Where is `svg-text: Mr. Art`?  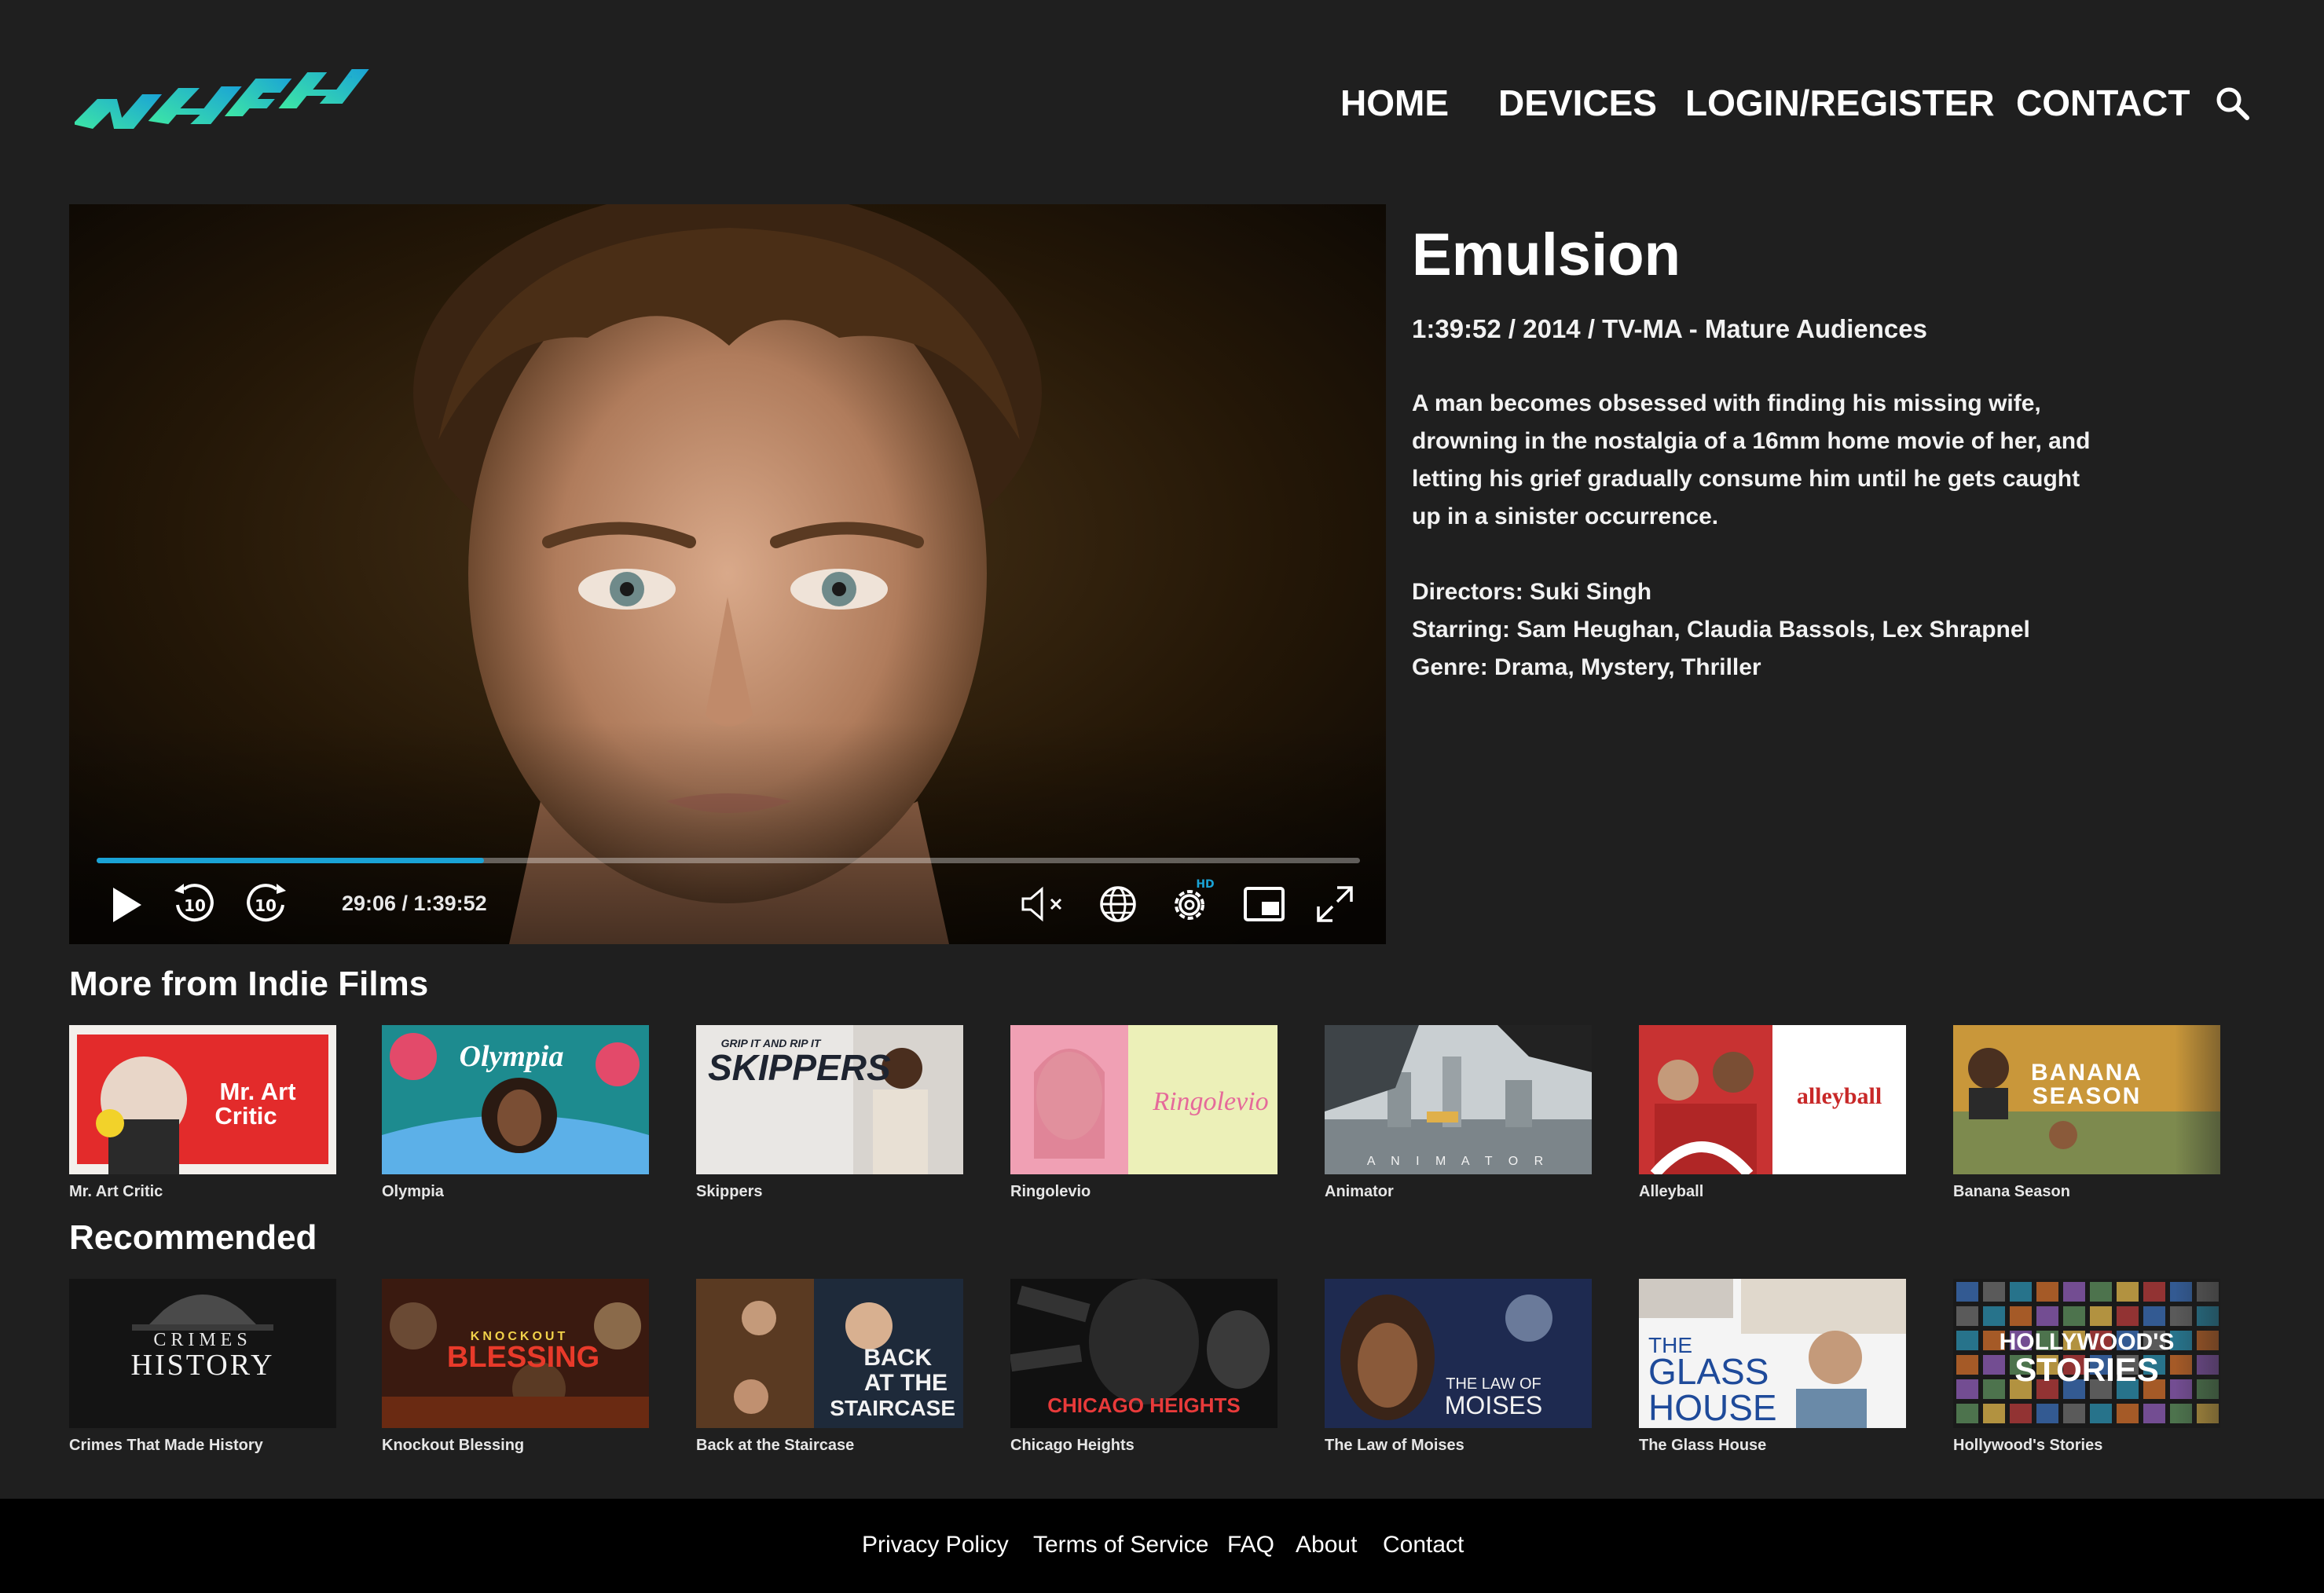
svg-text: Mr. Art is located at coordinates (257, 1091).